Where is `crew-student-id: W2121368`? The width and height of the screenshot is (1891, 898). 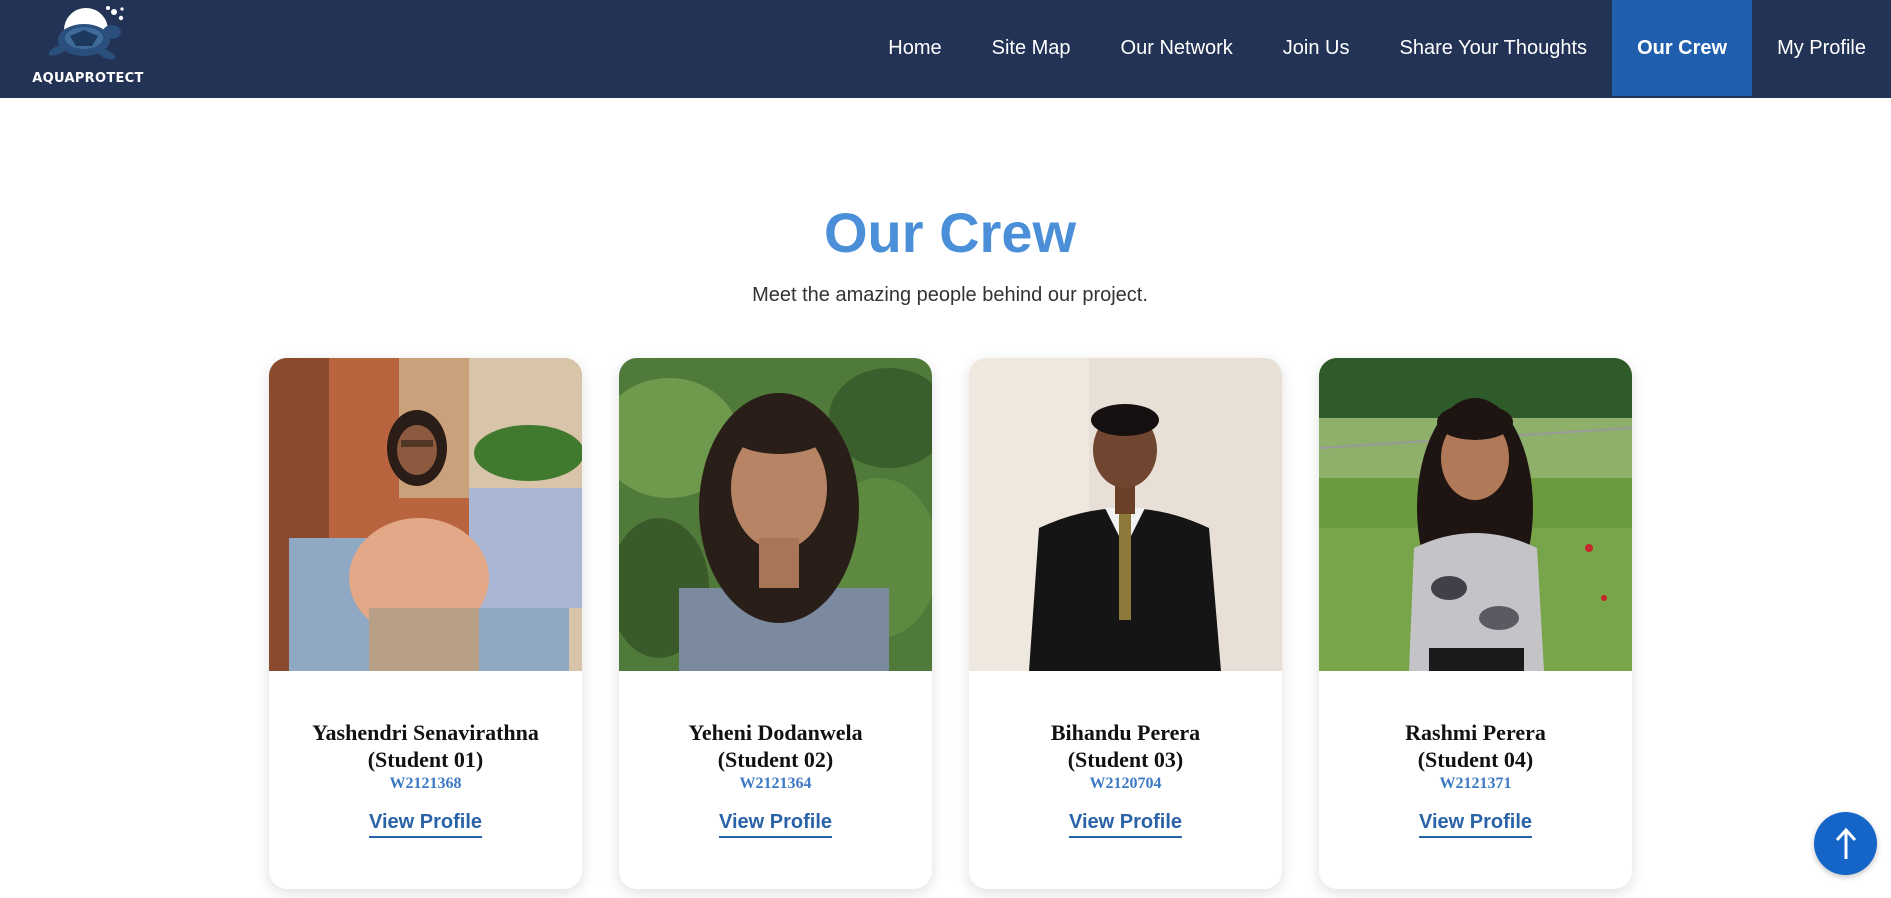 crew-student-id: W2121368 is located at coordinates (425, 783).